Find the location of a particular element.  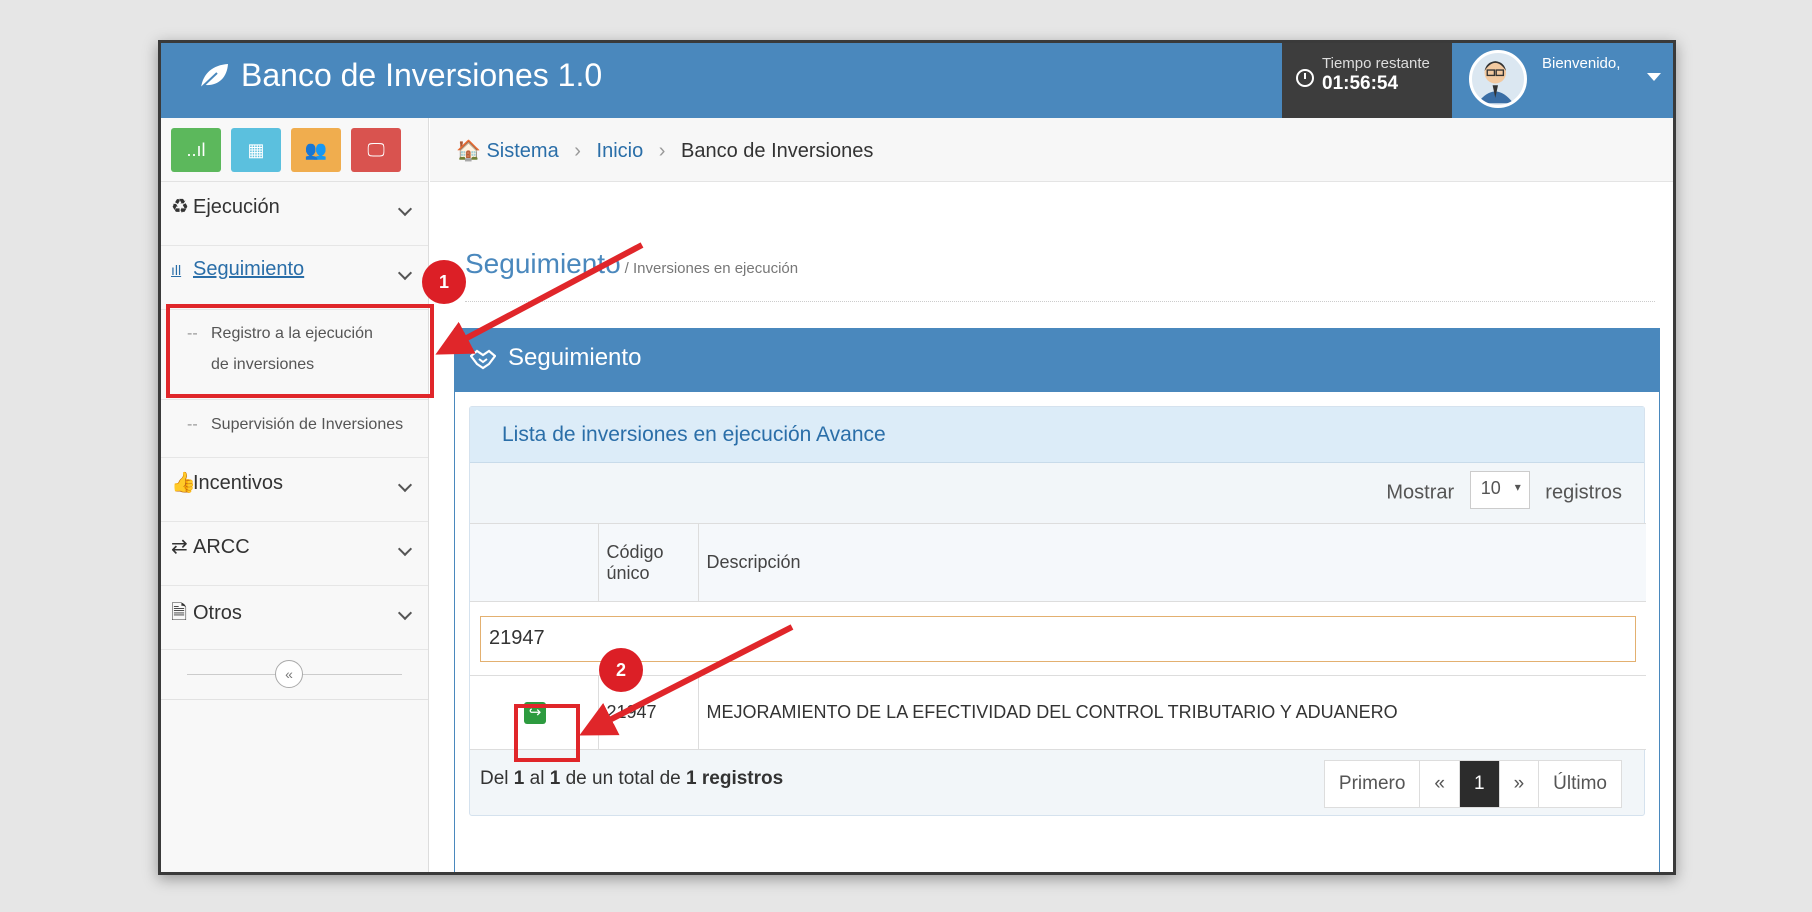

calendar-icon: ▦ is located at coordinates (256, 149).